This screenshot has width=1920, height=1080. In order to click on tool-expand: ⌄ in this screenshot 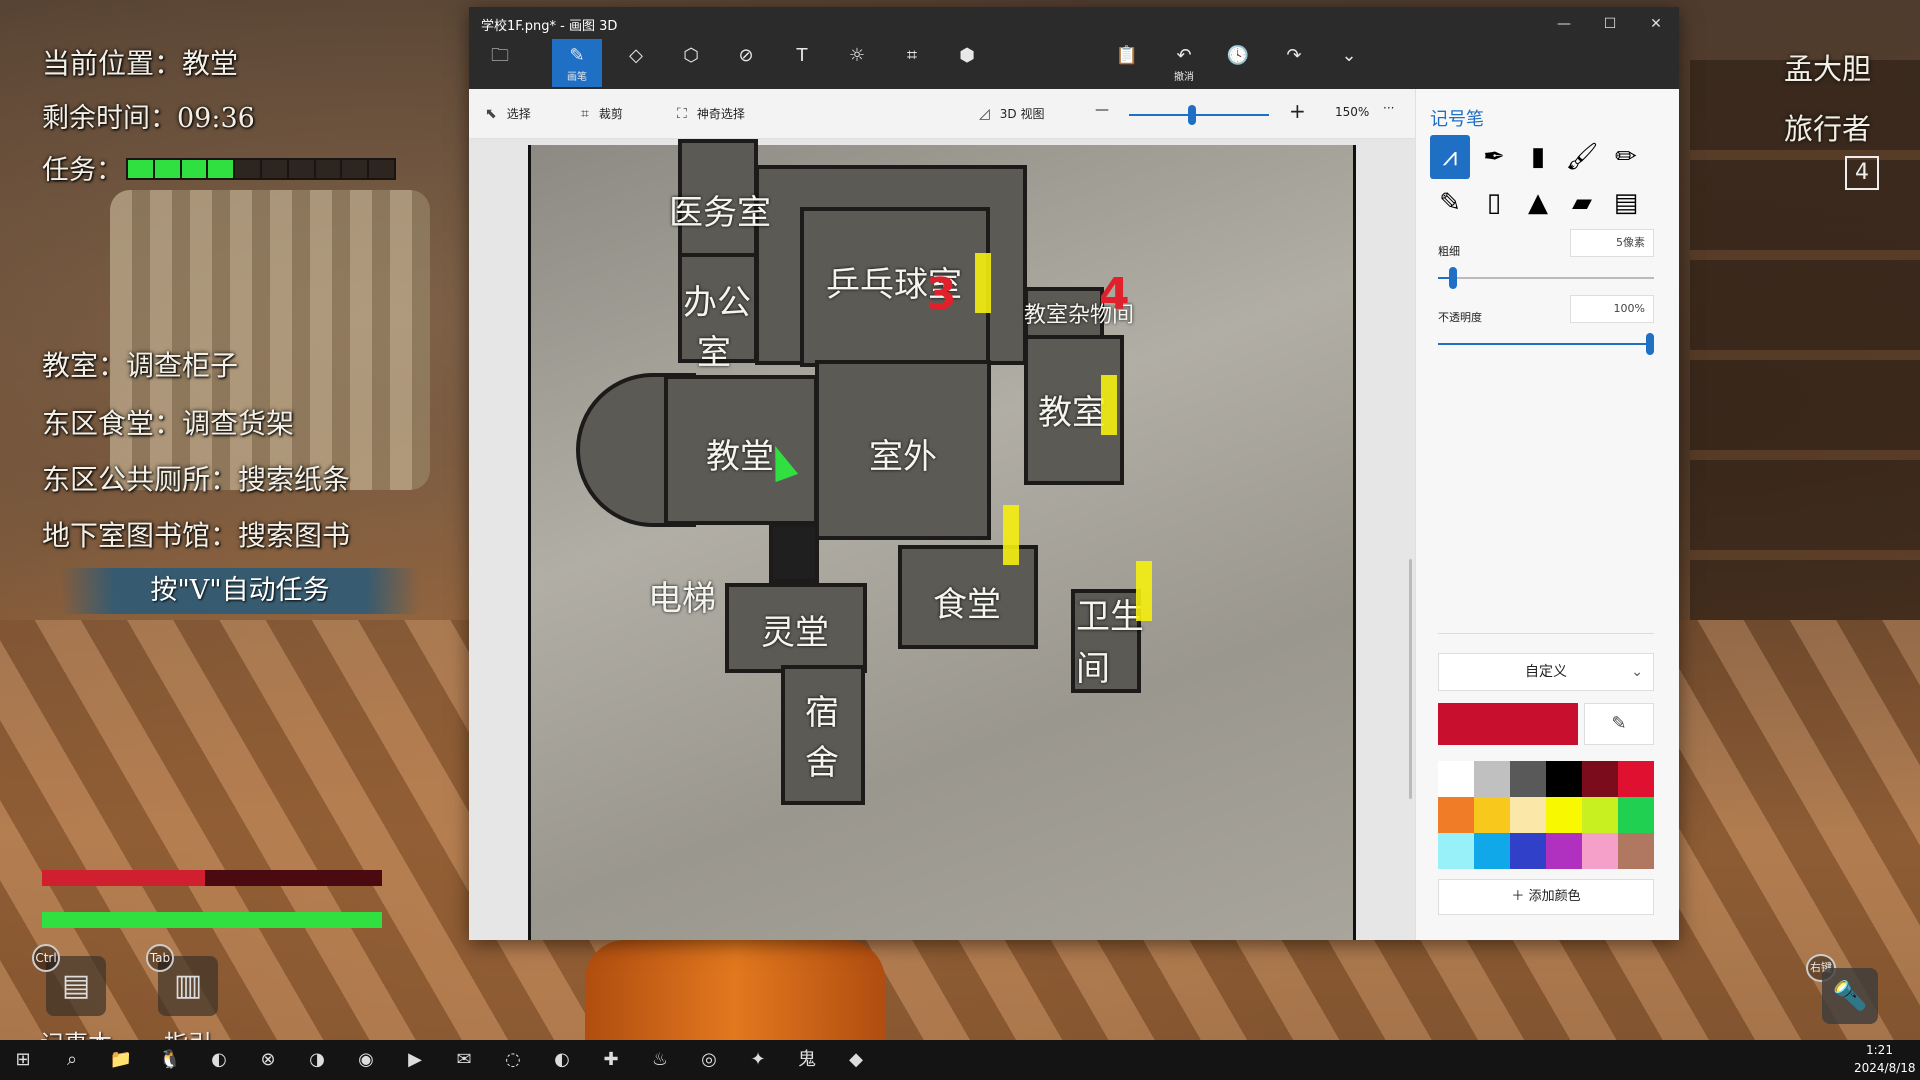, I will do `click(1349, 63)`.